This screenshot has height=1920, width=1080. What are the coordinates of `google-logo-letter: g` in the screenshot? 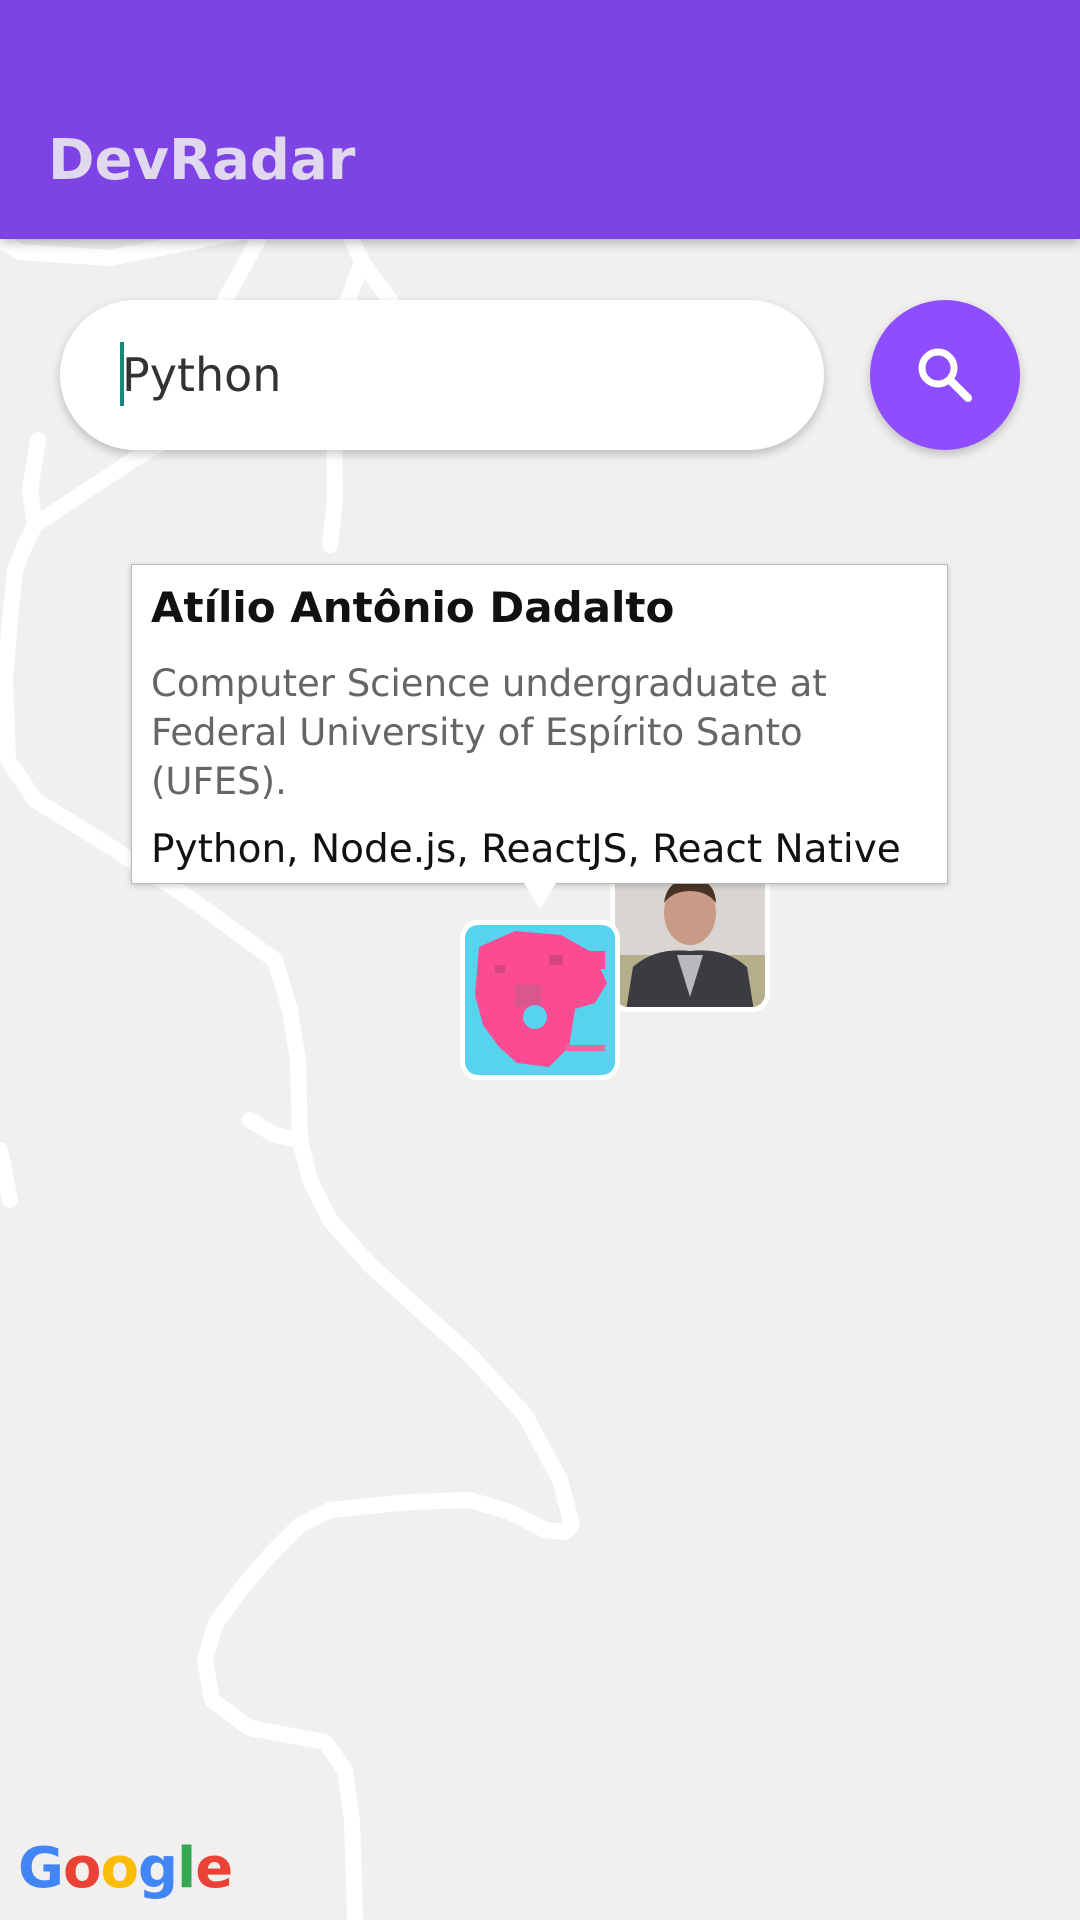 It's located at (157, 1868).